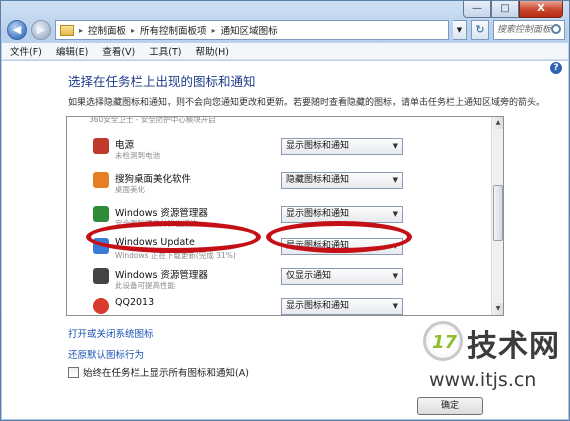 The image size is (570, 421). I want to click on watermark-logo: 17, so click(443, 341).